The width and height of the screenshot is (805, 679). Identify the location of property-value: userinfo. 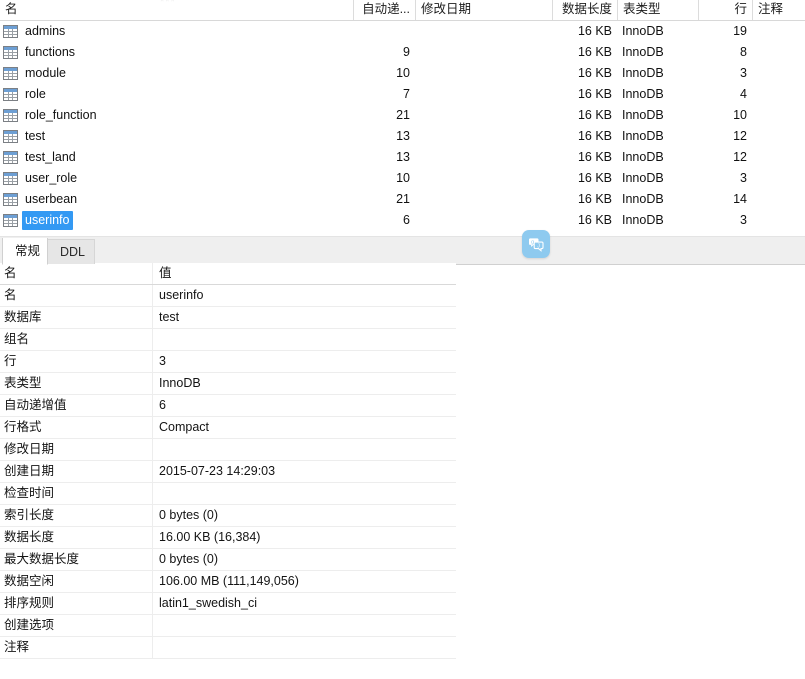
(304, 295).